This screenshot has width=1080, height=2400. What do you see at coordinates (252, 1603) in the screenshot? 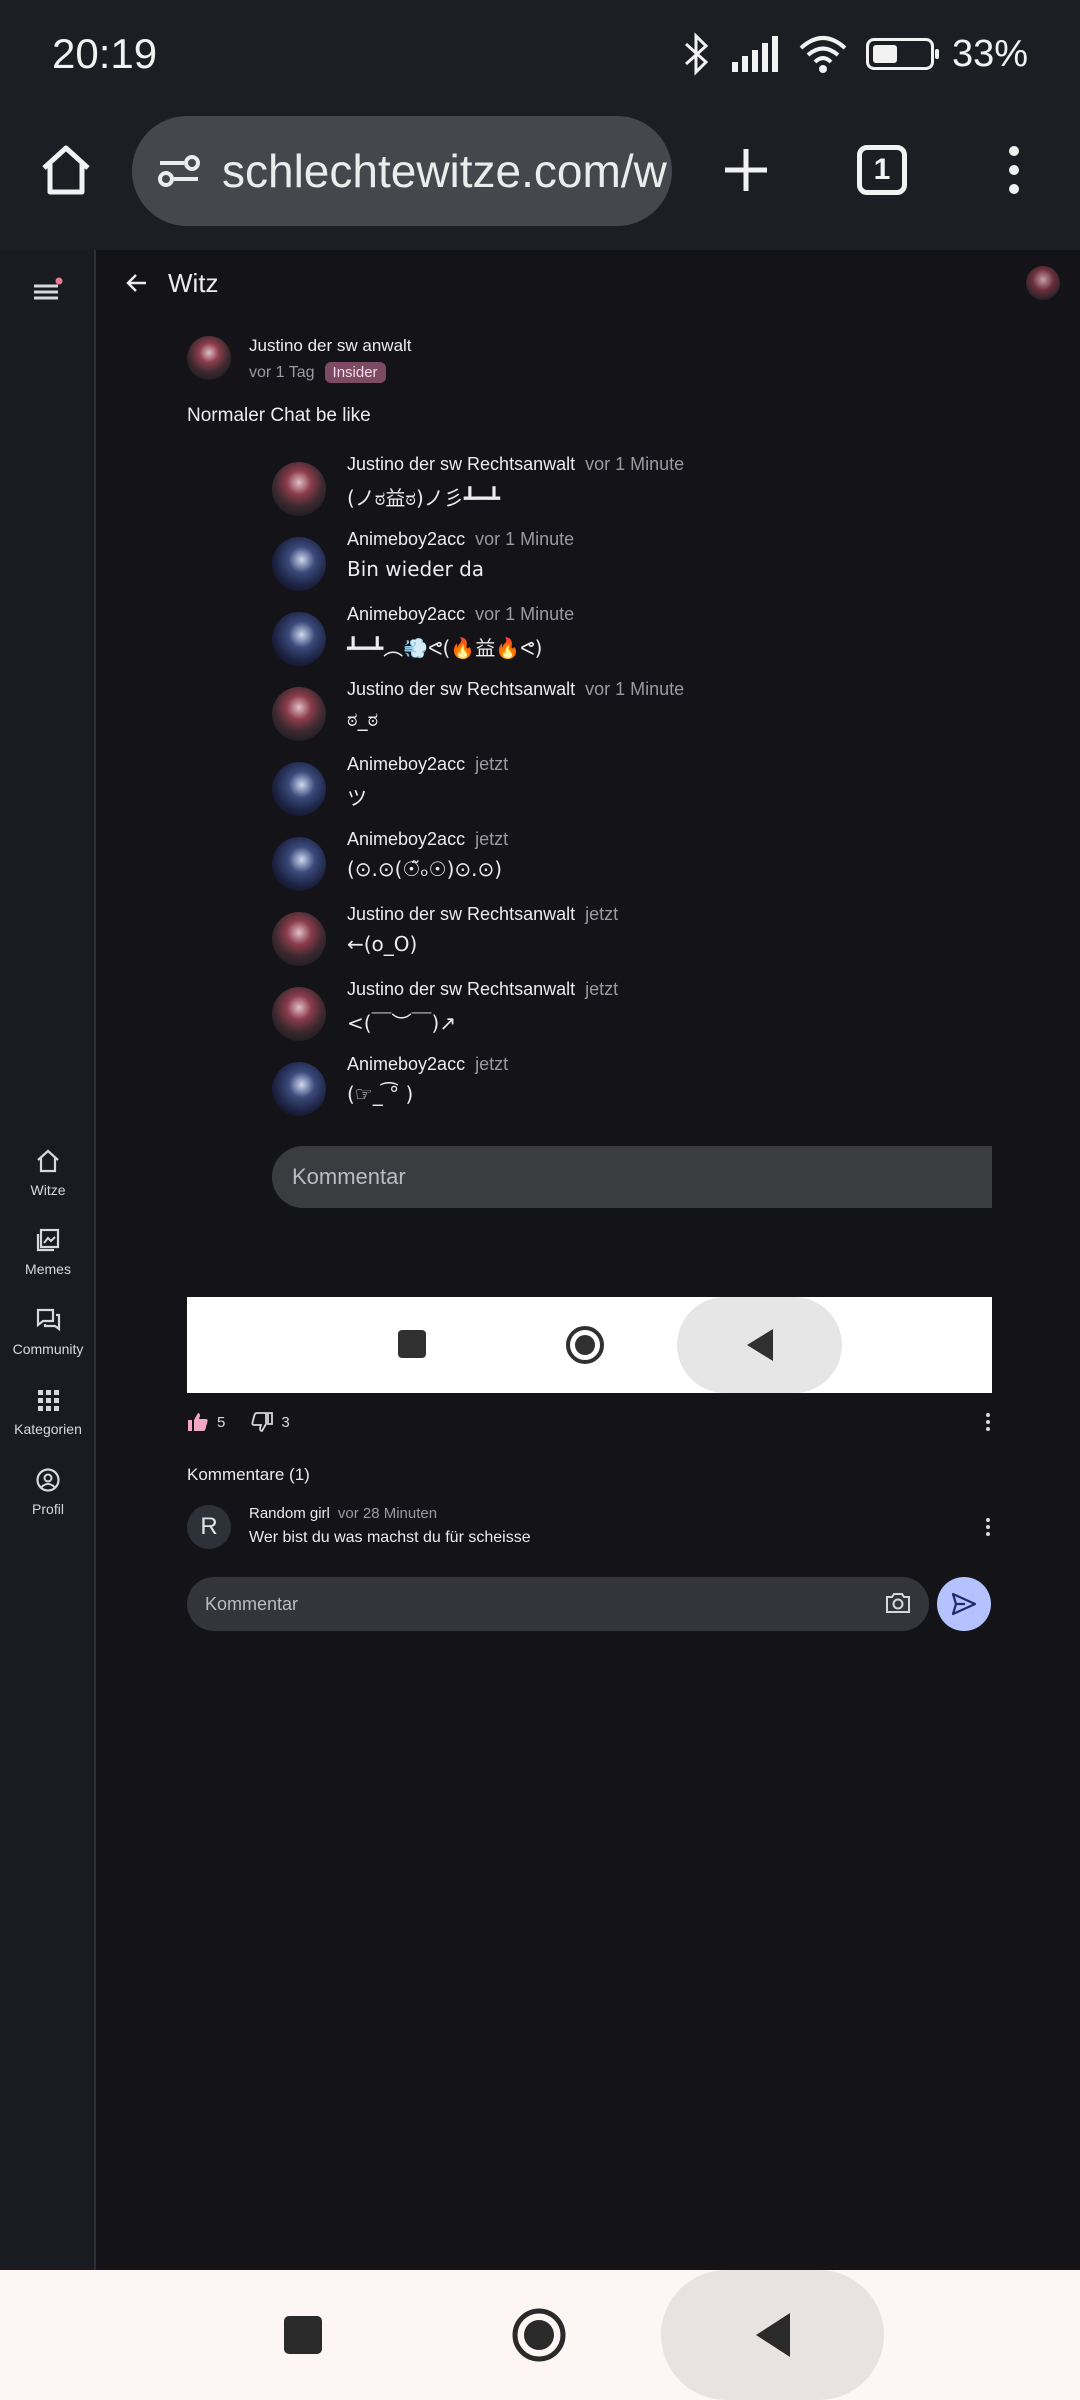
I see `comment-placeholder: Kommentar` at bounding box center [252, 1603].